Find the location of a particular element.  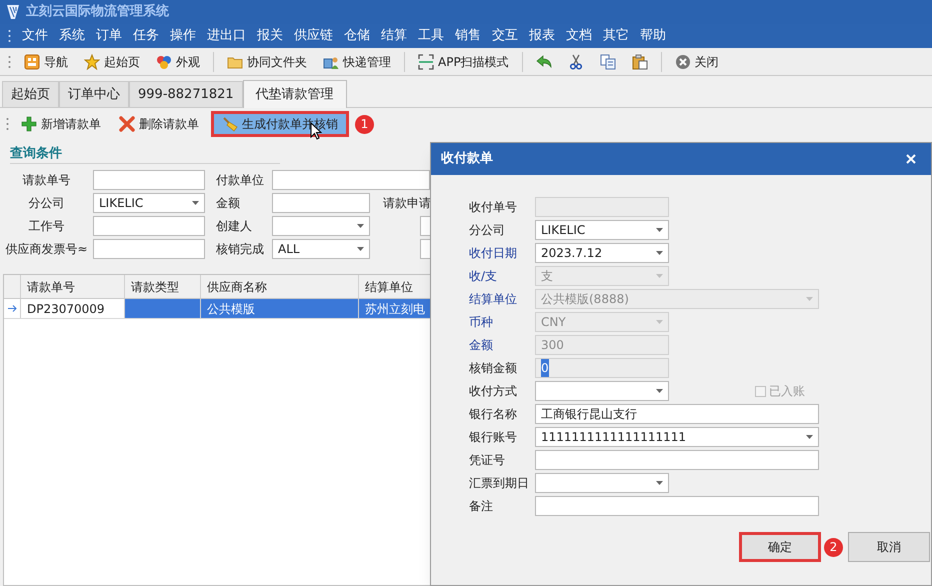

menu-item: 任务 is located at coordinates (146, 36).